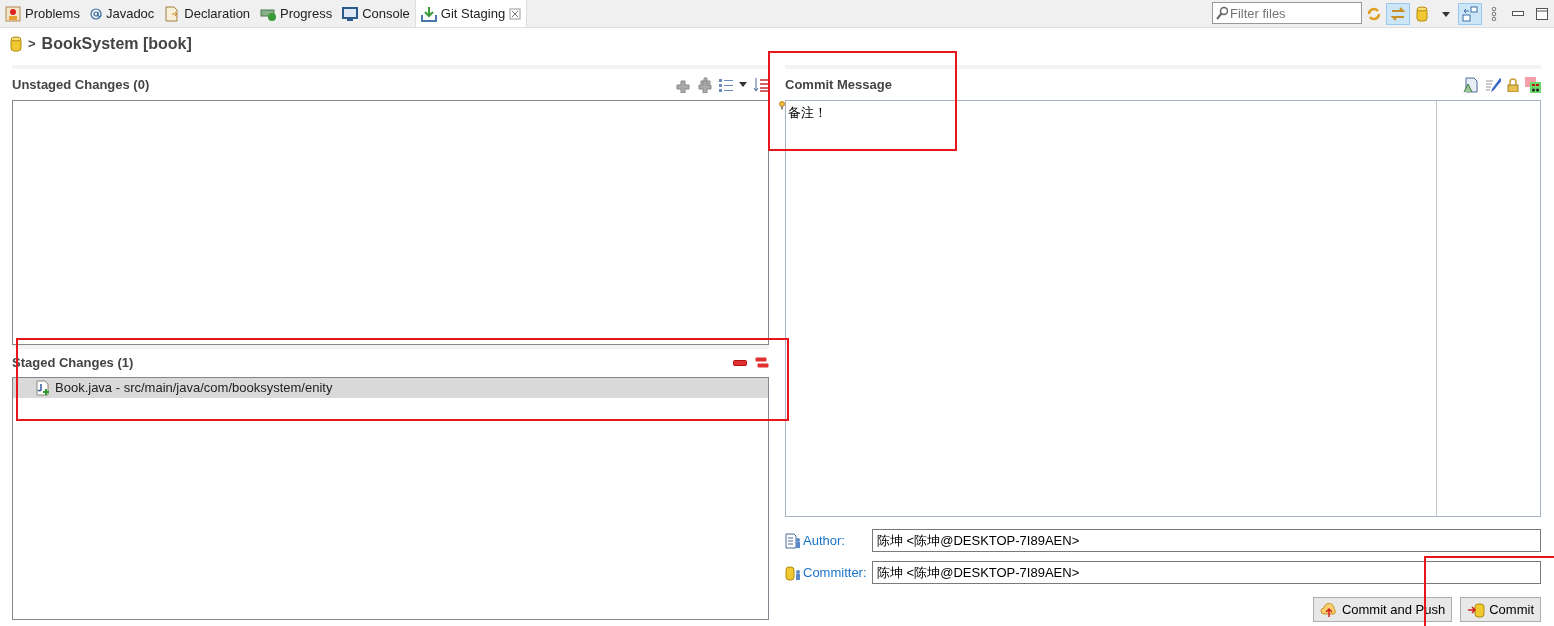  What do you see at coordinates (1494, 14) in the screenshot?
I see `more-icon` at bounding box center [1494, 14].